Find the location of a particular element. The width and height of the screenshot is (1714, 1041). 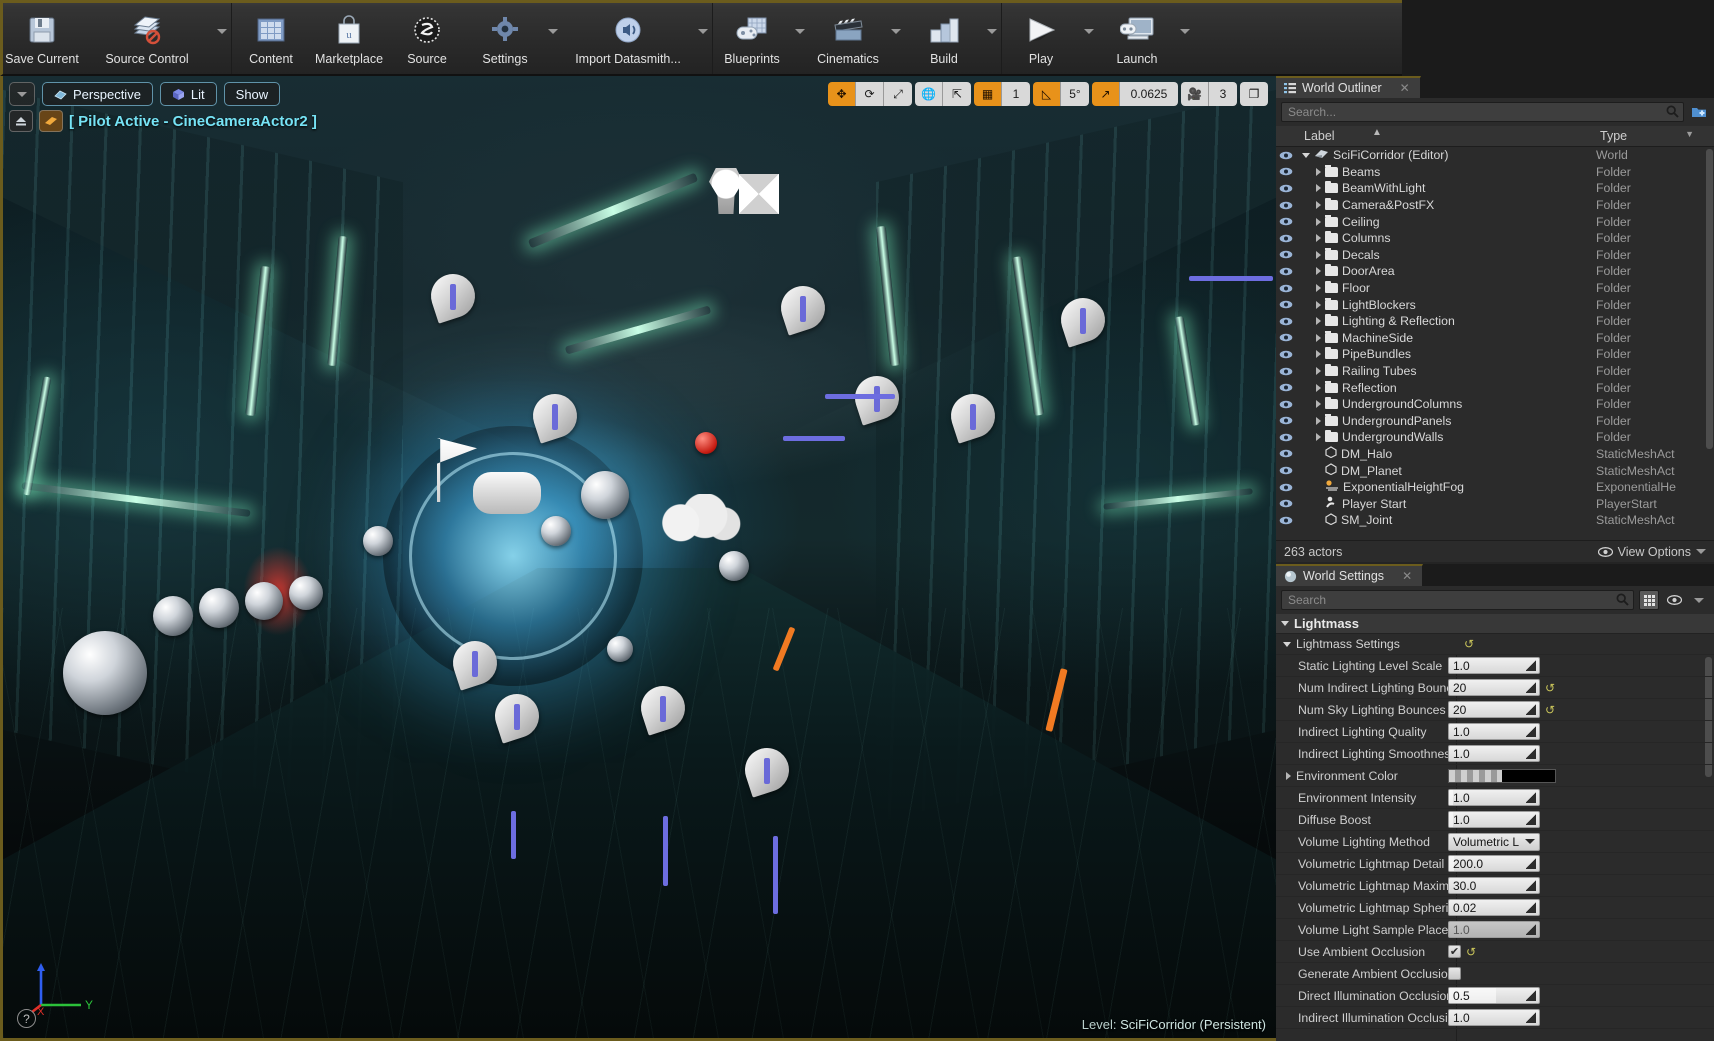

viewport-camera-speed-icon: 🎥 is located at coordinates (1195, 94).